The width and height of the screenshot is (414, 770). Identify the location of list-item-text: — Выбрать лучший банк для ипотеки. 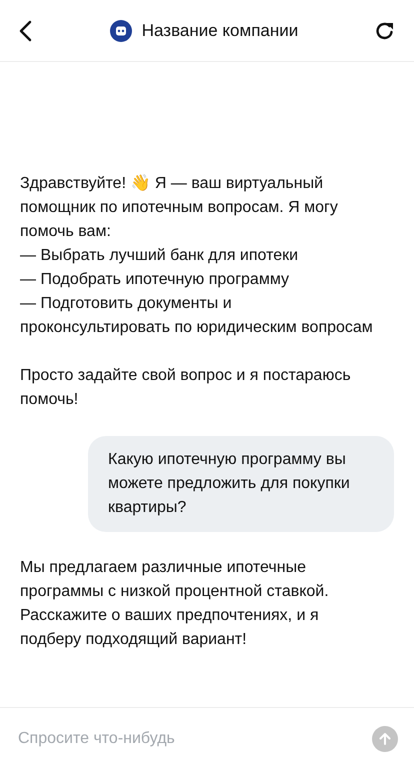
(160, 256).